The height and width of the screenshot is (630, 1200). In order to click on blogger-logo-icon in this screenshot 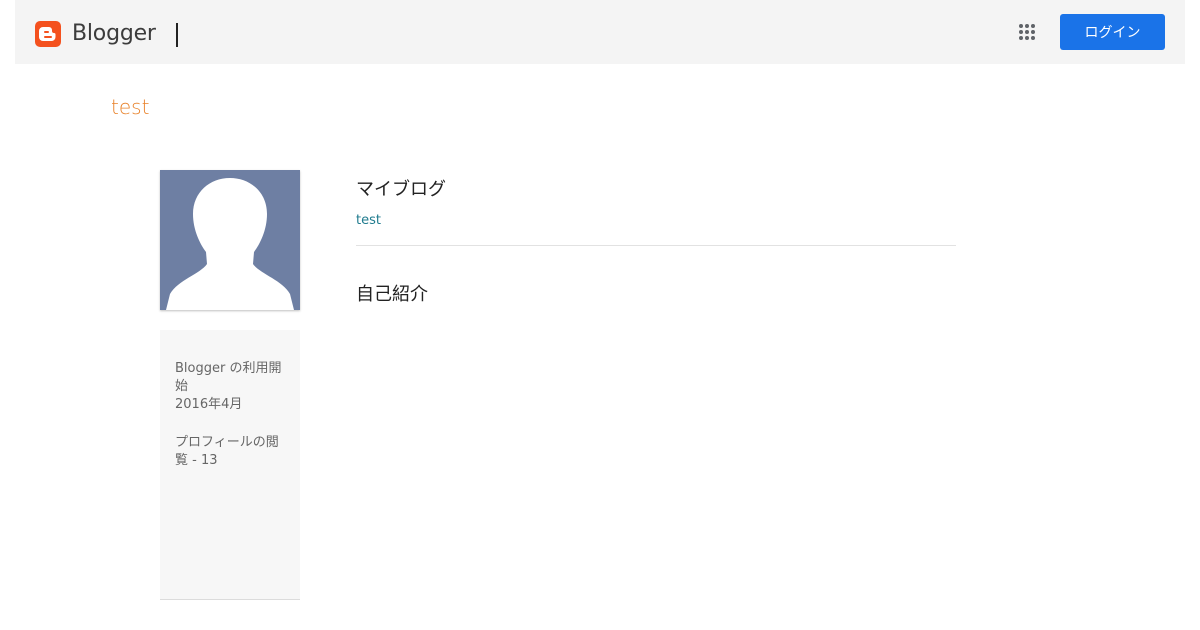, I will do `click(48, 34)`.